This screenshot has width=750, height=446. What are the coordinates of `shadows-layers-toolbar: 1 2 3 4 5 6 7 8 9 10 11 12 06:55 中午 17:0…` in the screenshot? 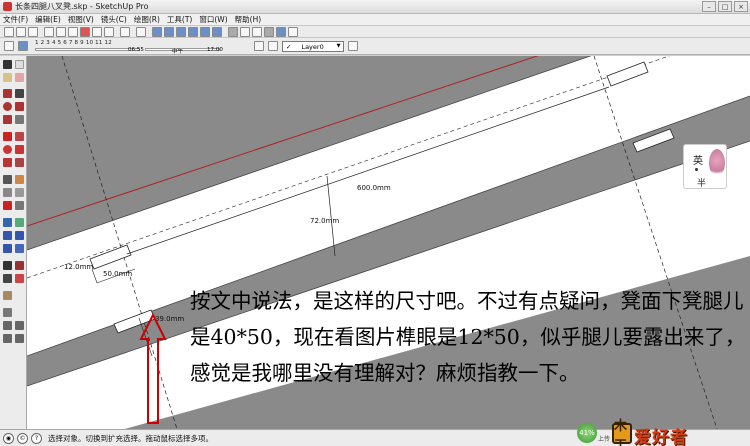 It's located at (375, 46).